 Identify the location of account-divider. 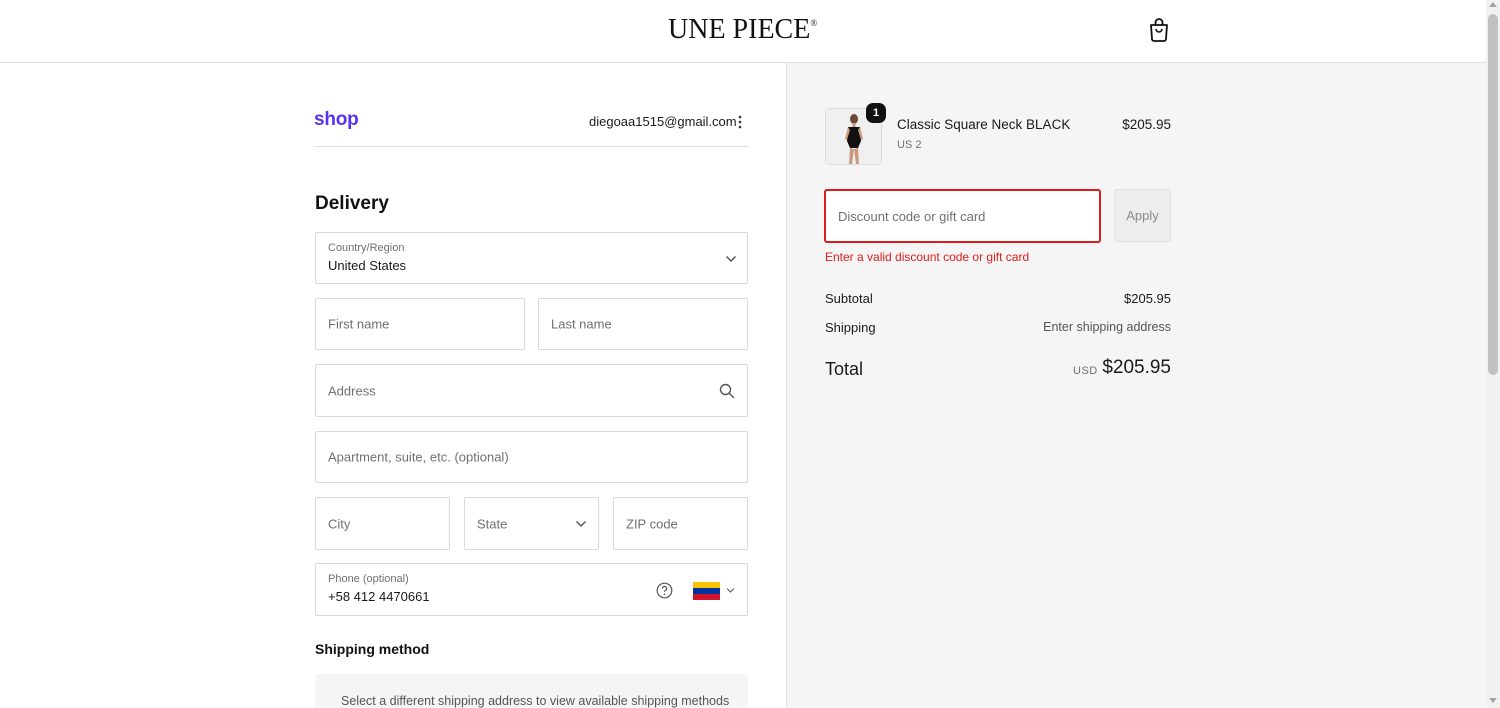
(531, 146).